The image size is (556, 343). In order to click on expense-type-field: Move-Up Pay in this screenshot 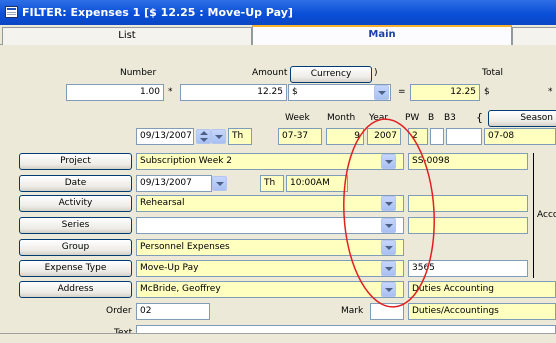, I will do `click(270, 268)`.